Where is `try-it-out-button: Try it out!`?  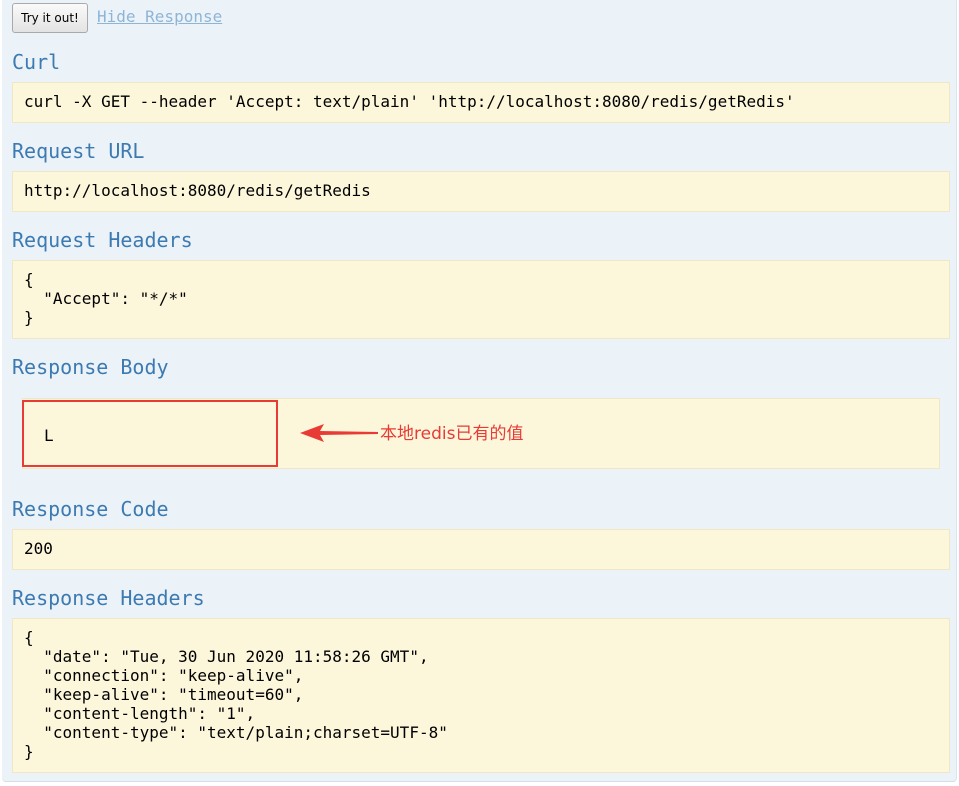
try-it-out-button: Try it out! is located at coordinates (50, 18).